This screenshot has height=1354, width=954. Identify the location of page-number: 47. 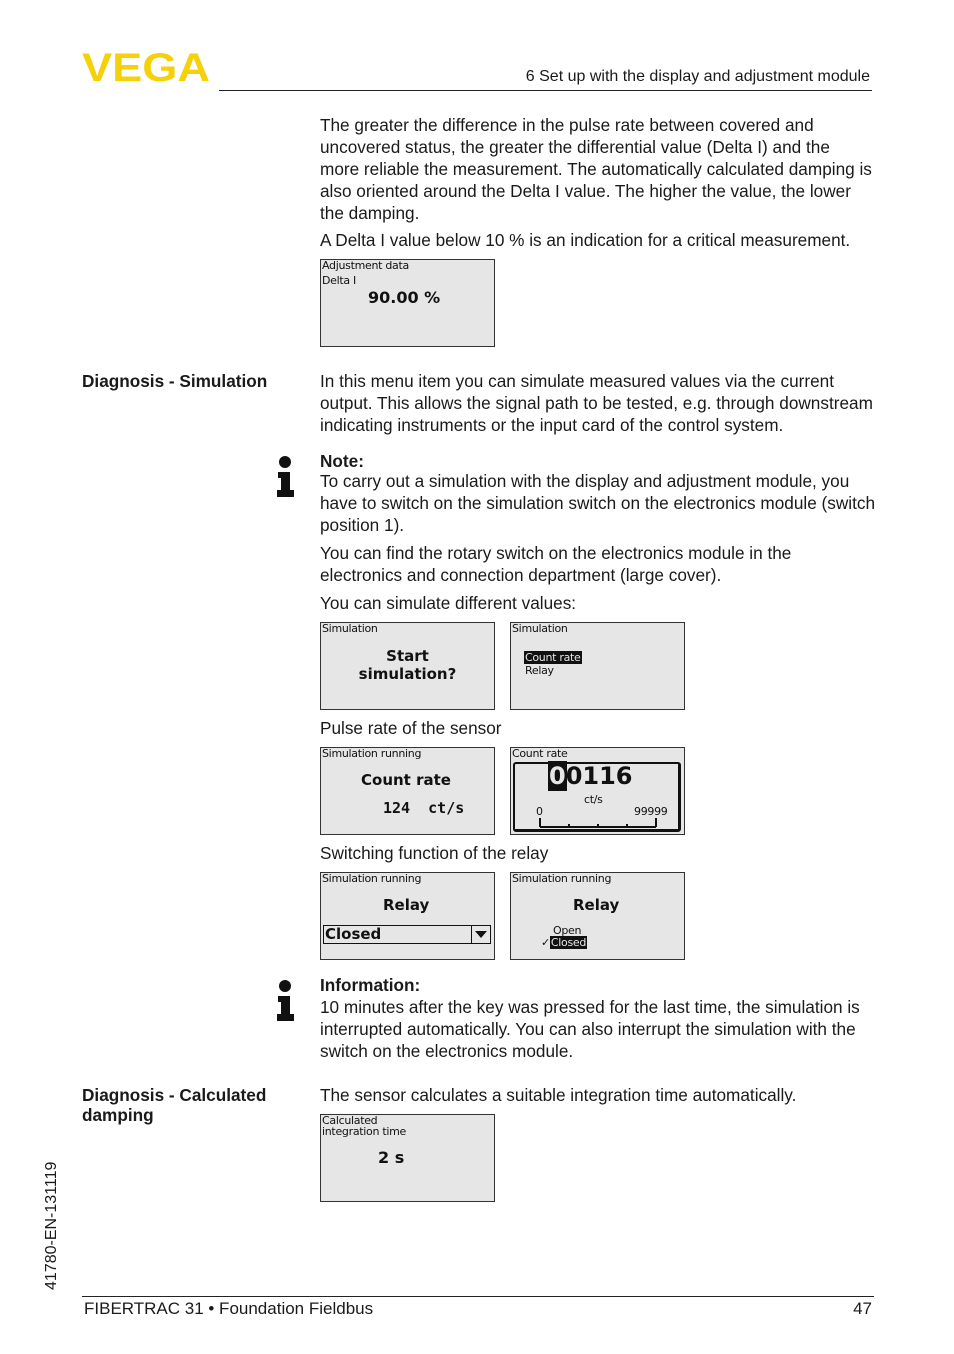
(862, 1308).